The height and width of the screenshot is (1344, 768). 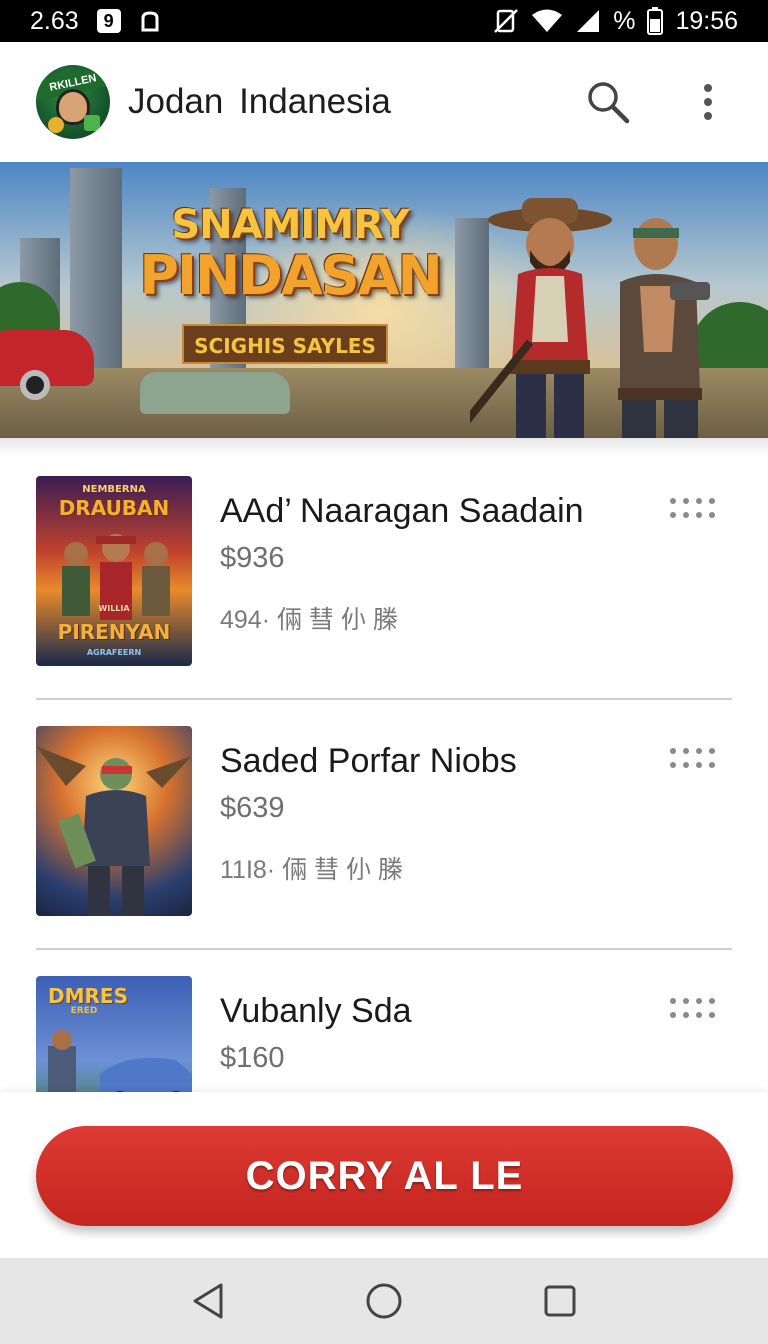 I want to click on poster-soldier, so click(x=114, y=831).